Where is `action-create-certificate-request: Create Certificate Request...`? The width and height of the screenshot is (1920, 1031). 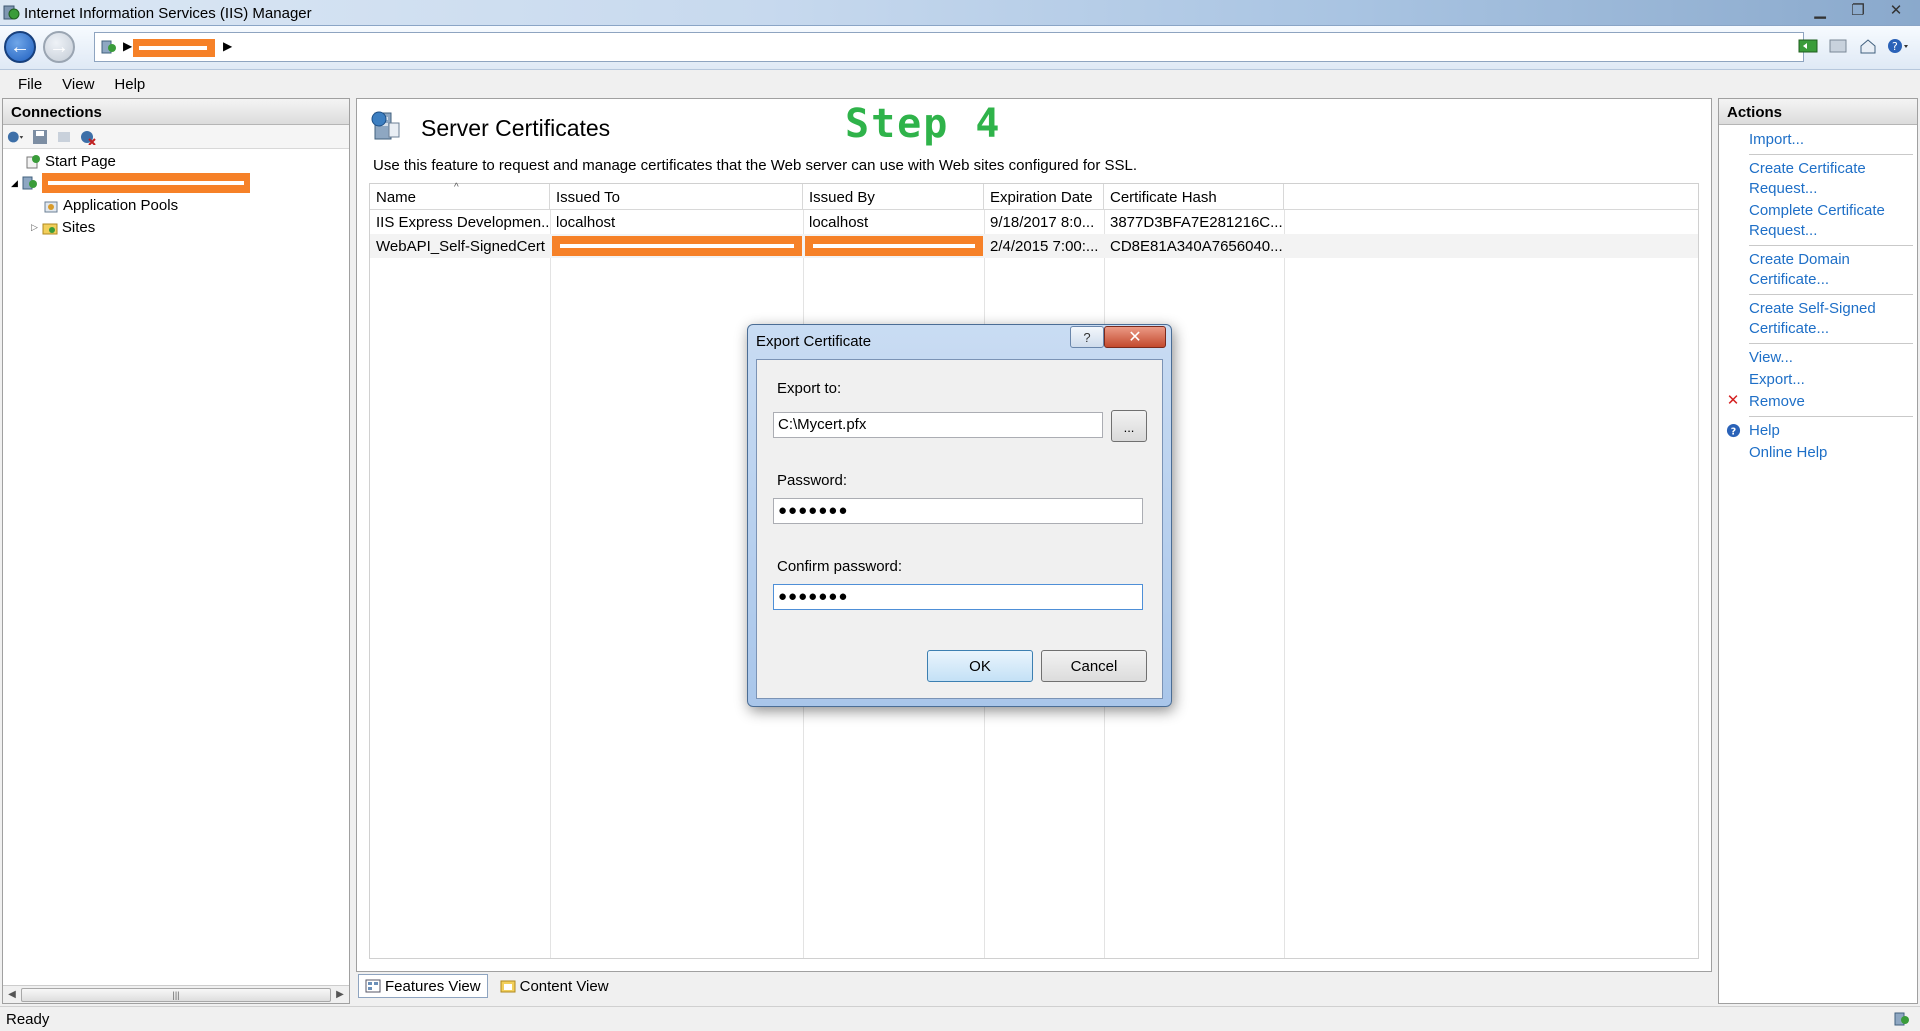 action-create-certificate-request: Create Certificate Request... is located at coordinates (1818, 179).